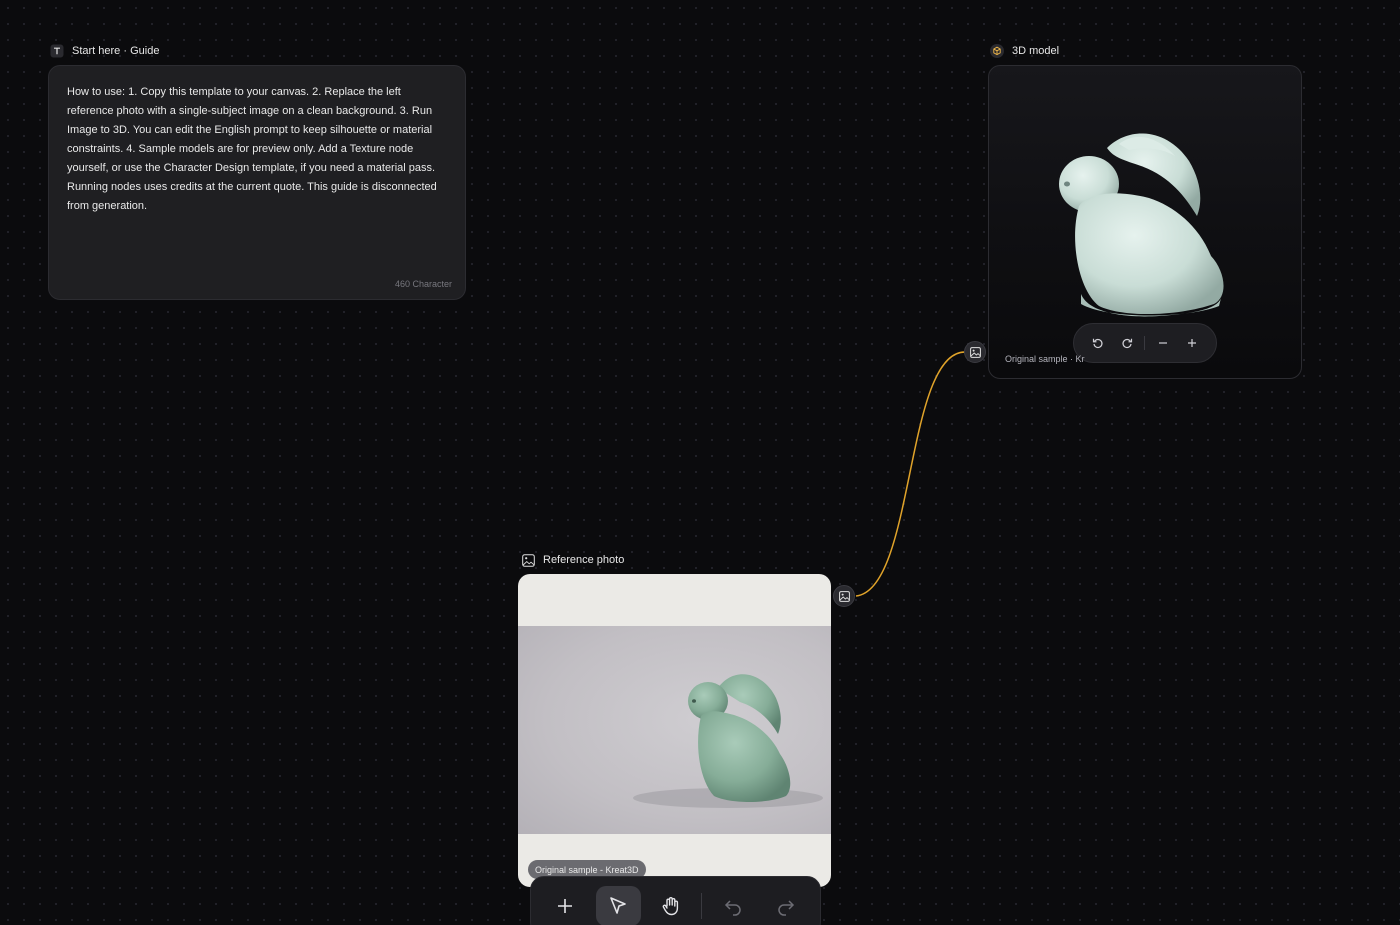 This screenshot has height=925, width=1400. What do you see at coordinates (528, 560) in the screenshot?
I see `image-icon` at bounding box center [528, 560].